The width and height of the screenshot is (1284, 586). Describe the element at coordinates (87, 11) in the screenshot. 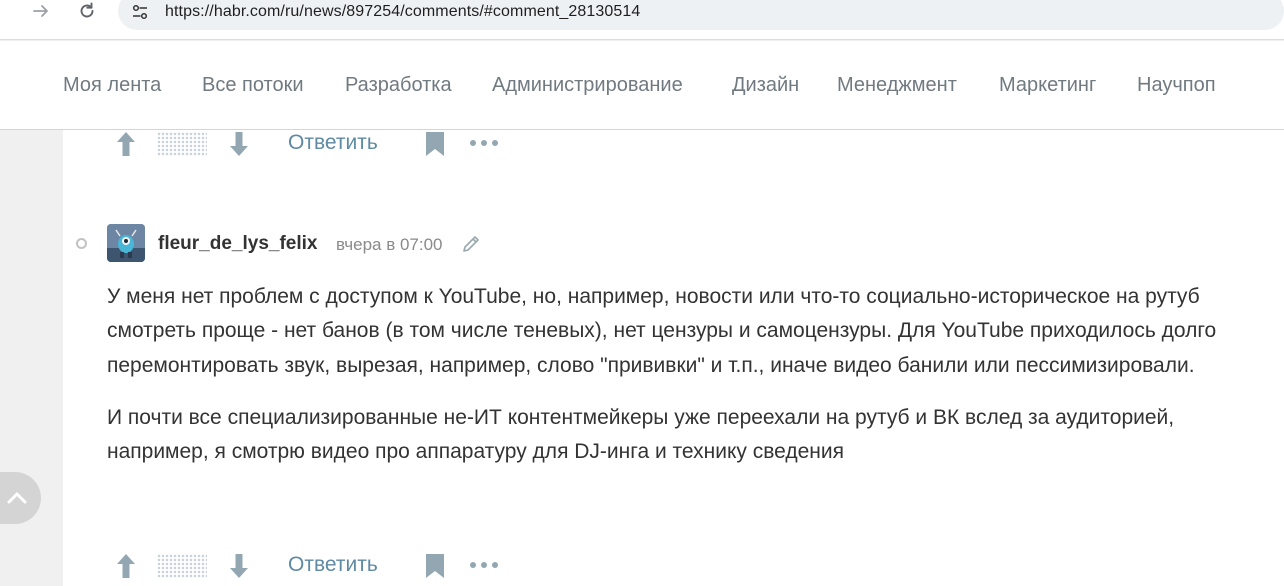

I see `reload-icon` at that location.